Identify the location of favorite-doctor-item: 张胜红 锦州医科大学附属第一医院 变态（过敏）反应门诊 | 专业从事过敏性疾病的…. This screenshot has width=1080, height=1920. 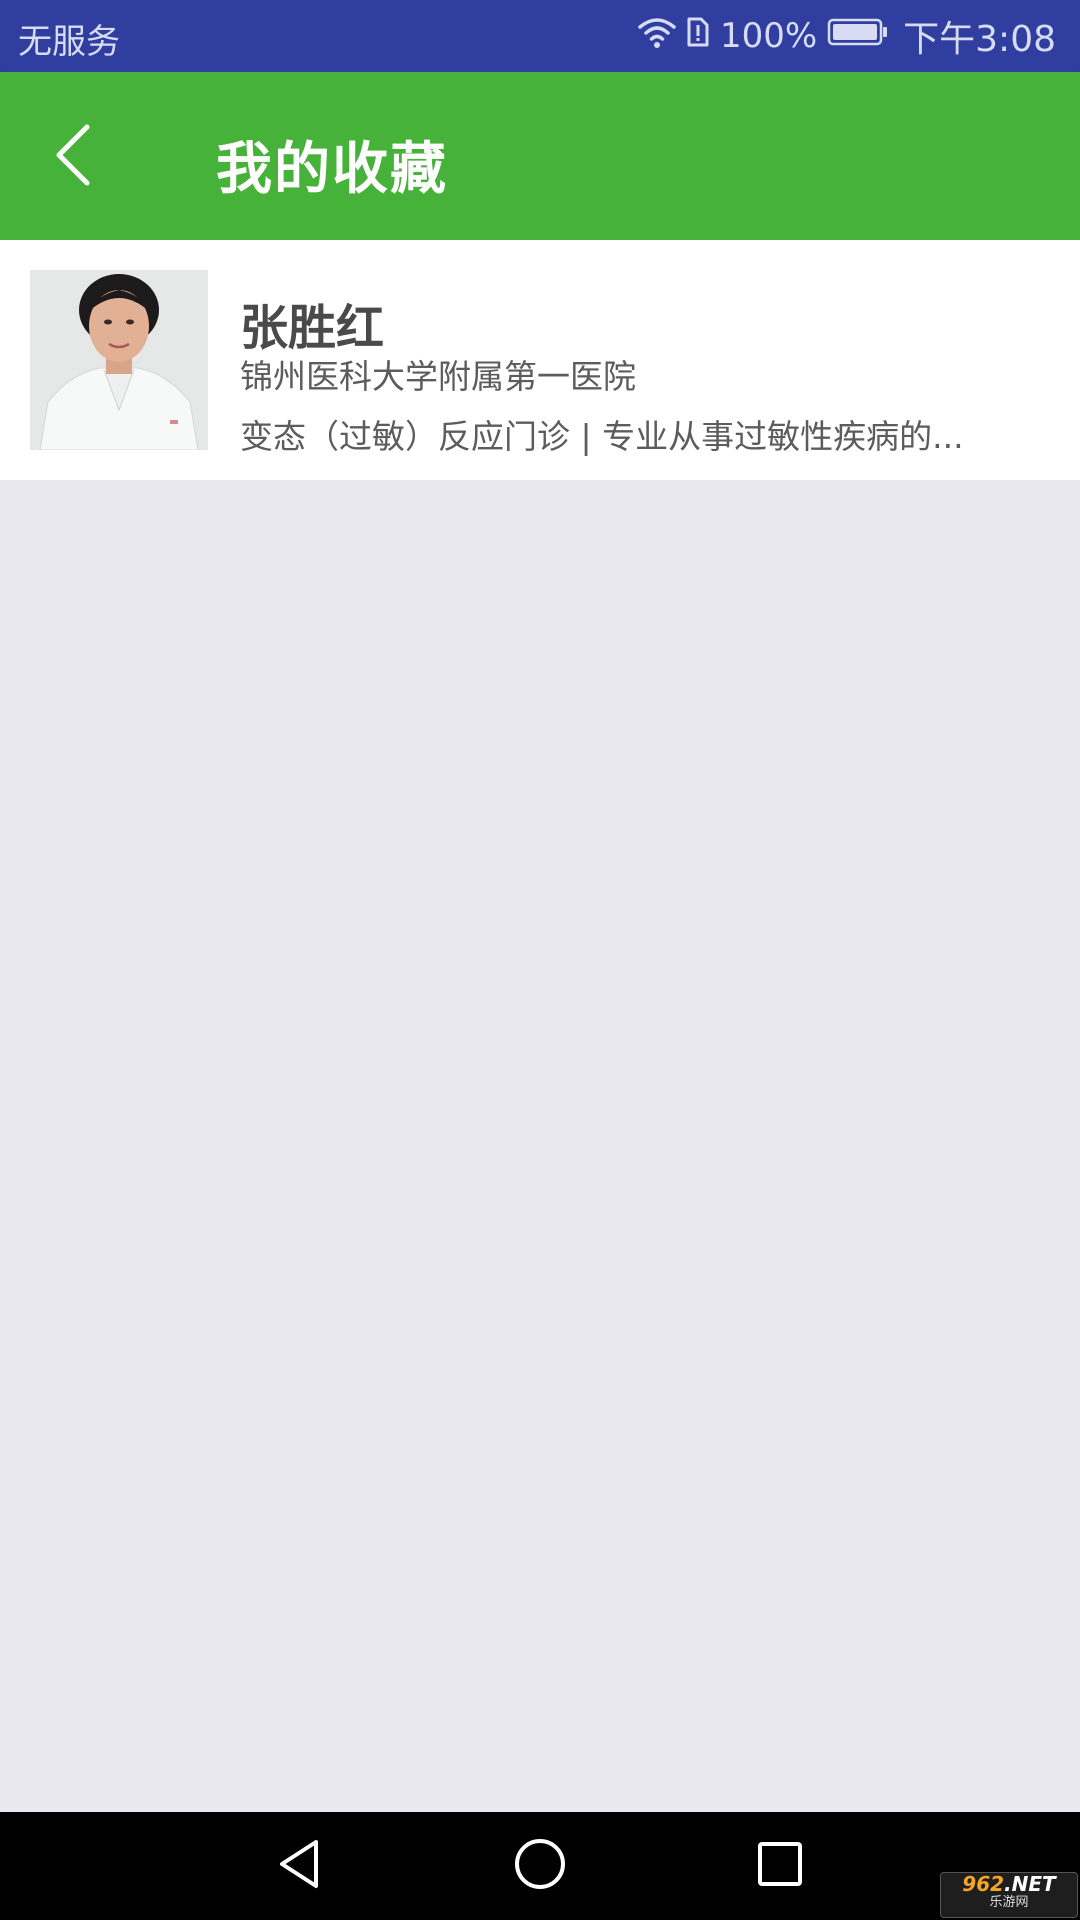
(540, 360).